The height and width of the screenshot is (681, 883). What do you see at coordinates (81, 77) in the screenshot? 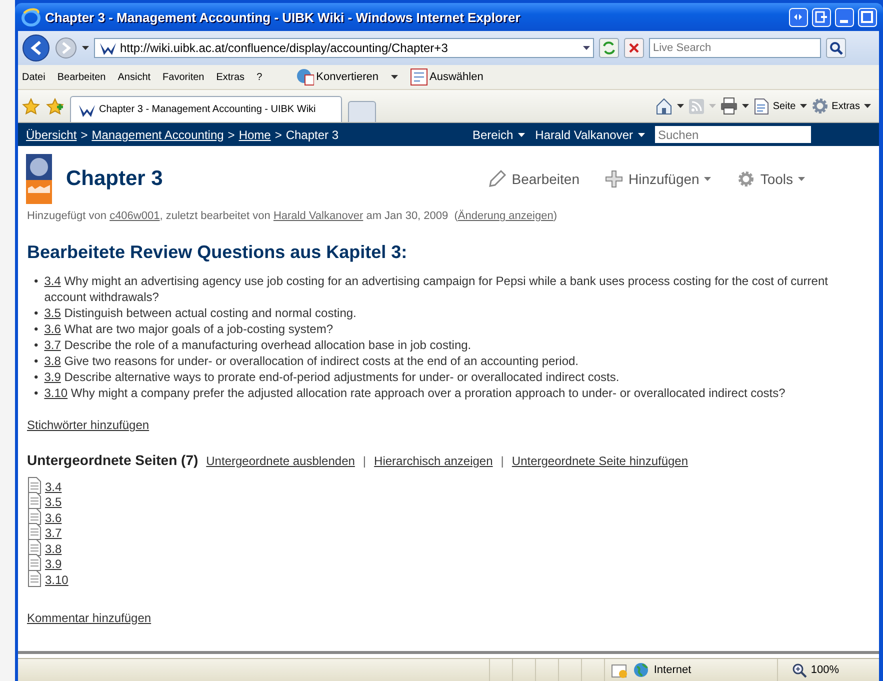
I see `menu-item: Bearbeiten` at bounding box center [81, 77].